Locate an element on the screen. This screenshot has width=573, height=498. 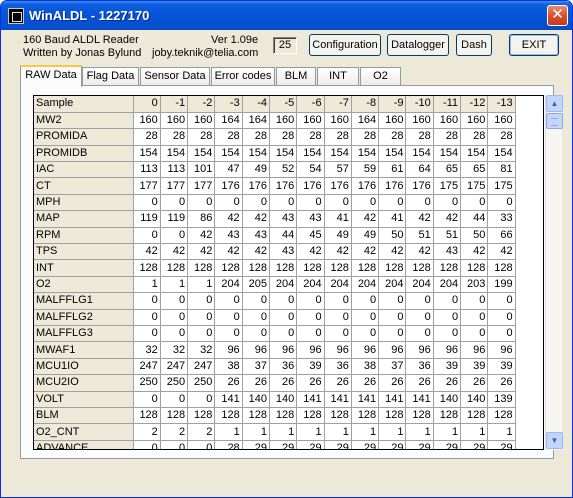
table-row: O2 1 1 1 204 205 204 204 204 204 204 204 204 203 199 is located at coordinates (275, 285).